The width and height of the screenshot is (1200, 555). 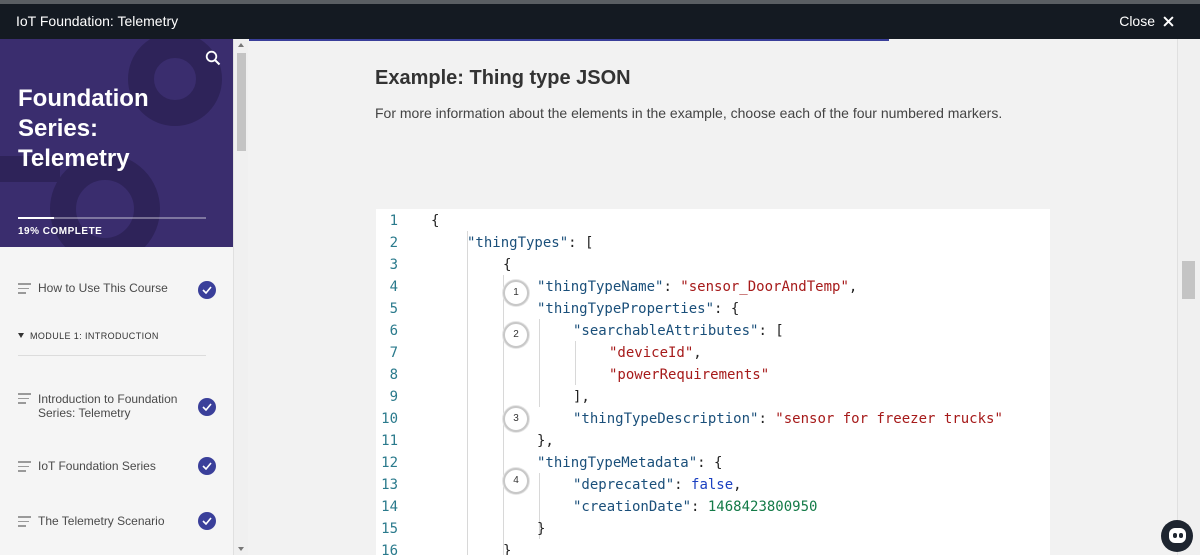 What do you see at coordinates (712, 485) in the screenshot?
I see `code-token: false` at bounding box center [712, 485].